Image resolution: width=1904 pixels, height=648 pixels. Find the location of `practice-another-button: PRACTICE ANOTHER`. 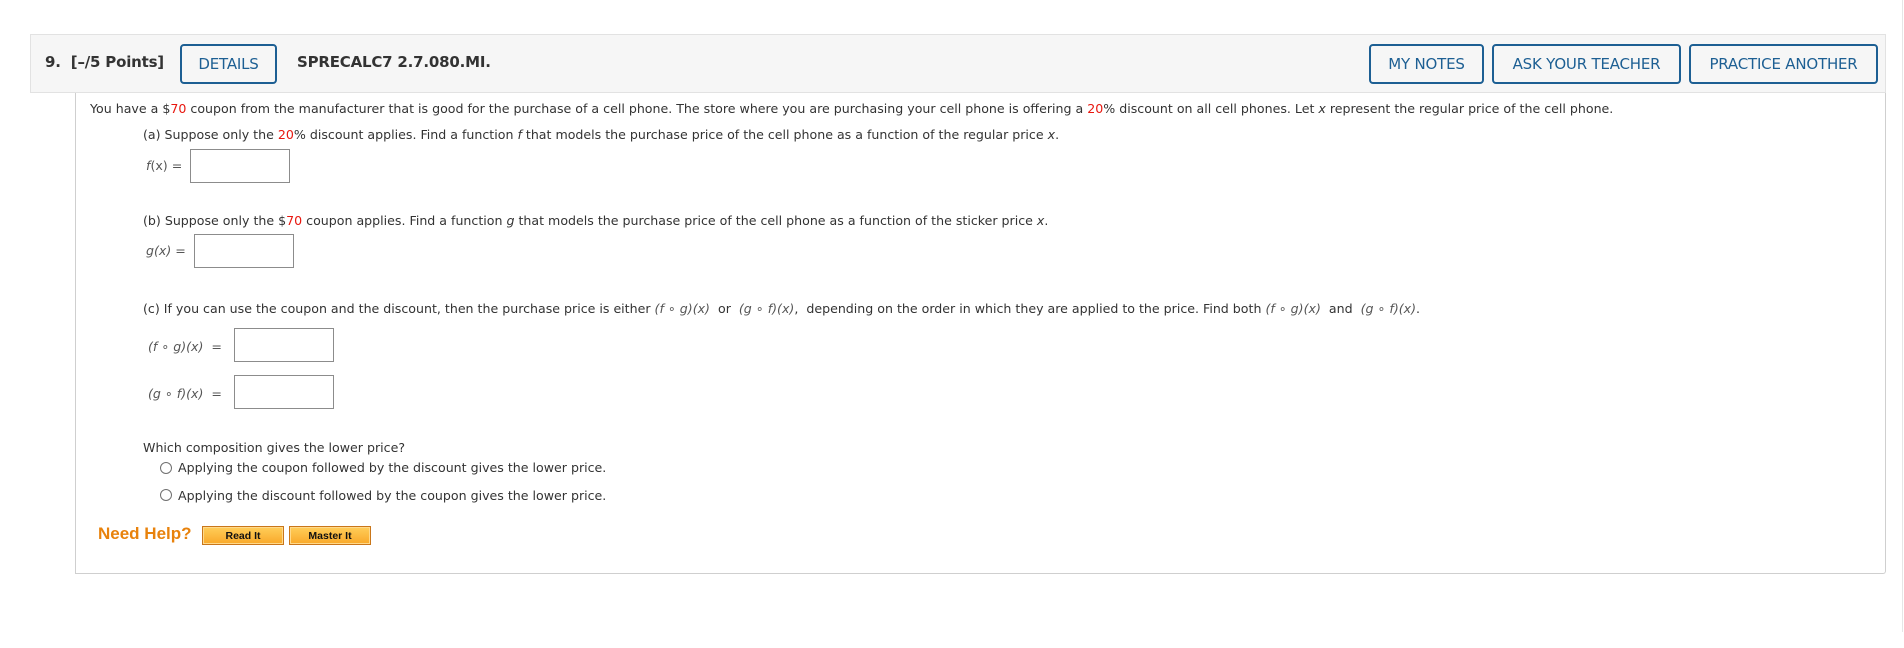

practice-another-button: PRACTICE ANOTHER is located at coordinates (1783, 64).